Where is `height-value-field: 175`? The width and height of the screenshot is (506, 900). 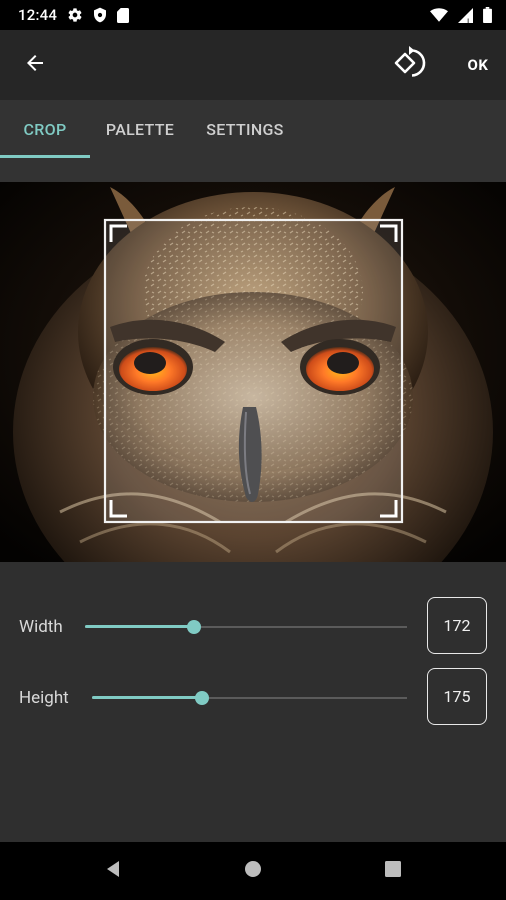 height-value-field: 175 is located at coordinates (457, 696).